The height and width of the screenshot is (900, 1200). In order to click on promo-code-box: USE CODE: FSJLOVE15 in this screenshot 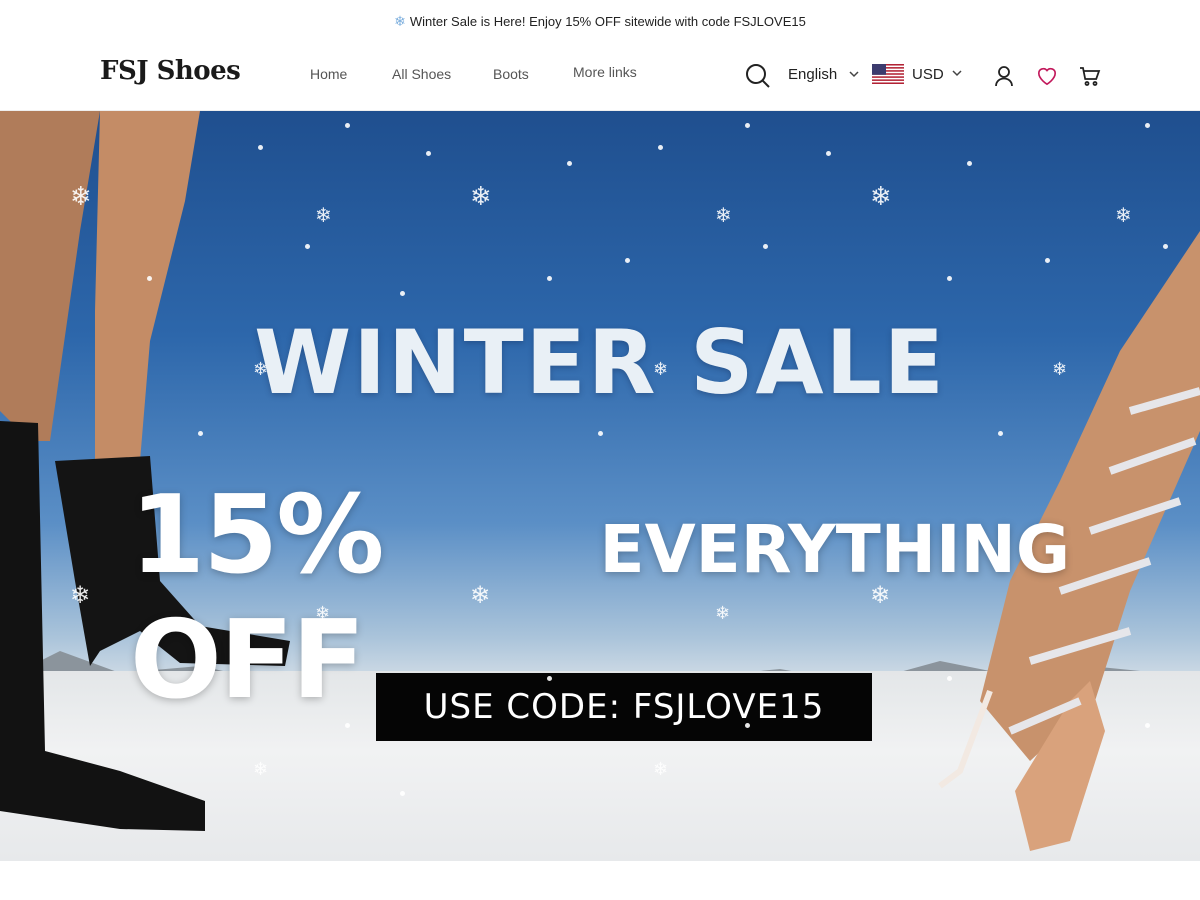, I will do `click(624, 707)`.